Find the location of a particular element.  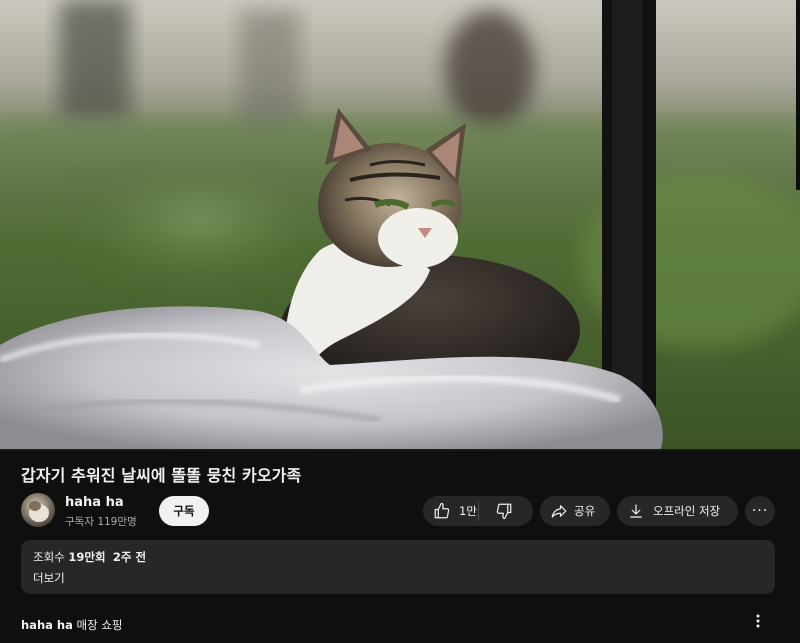

thumbs-down-icon is located at coordinates (504, 511).